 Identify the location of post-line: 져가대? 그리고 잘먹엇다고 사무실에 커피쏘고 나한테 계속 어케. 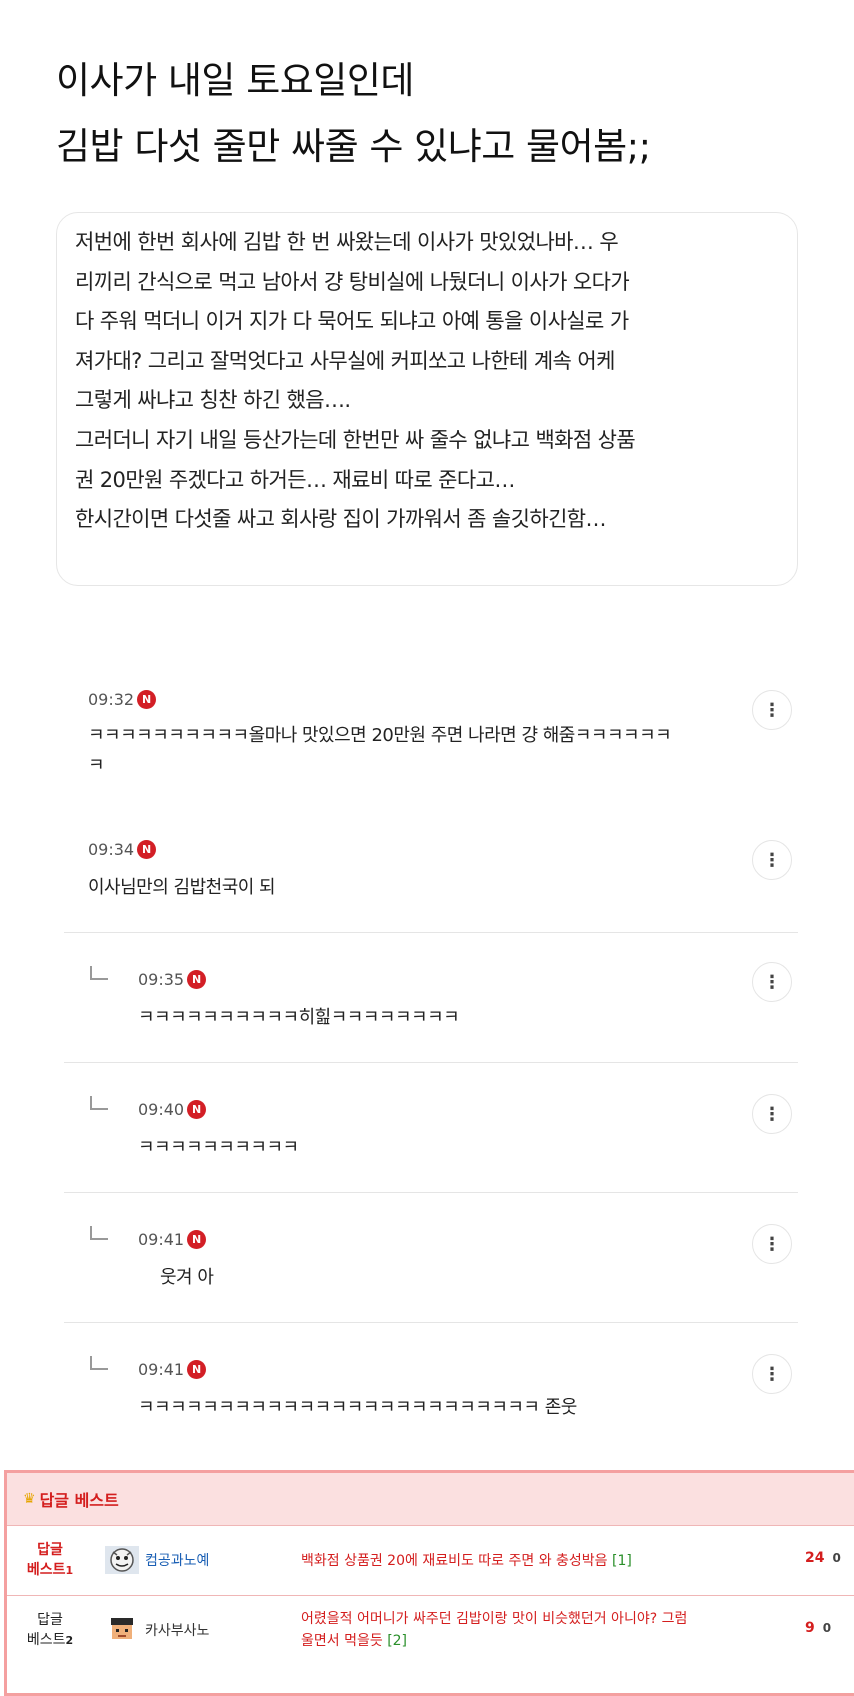
(345, 360).